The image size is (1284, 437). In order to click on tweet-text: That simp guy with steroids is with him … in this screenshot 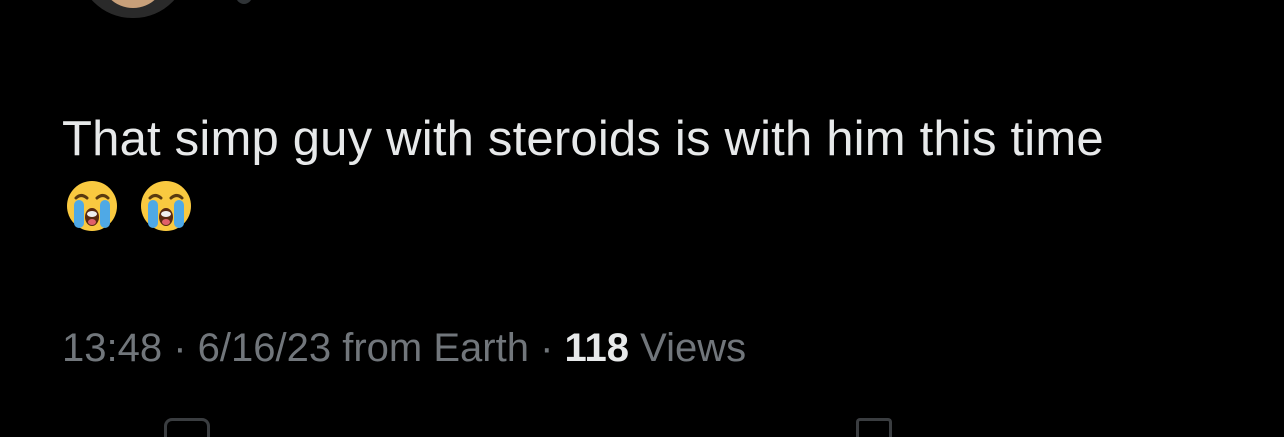, I will do `click(583, 139)`.